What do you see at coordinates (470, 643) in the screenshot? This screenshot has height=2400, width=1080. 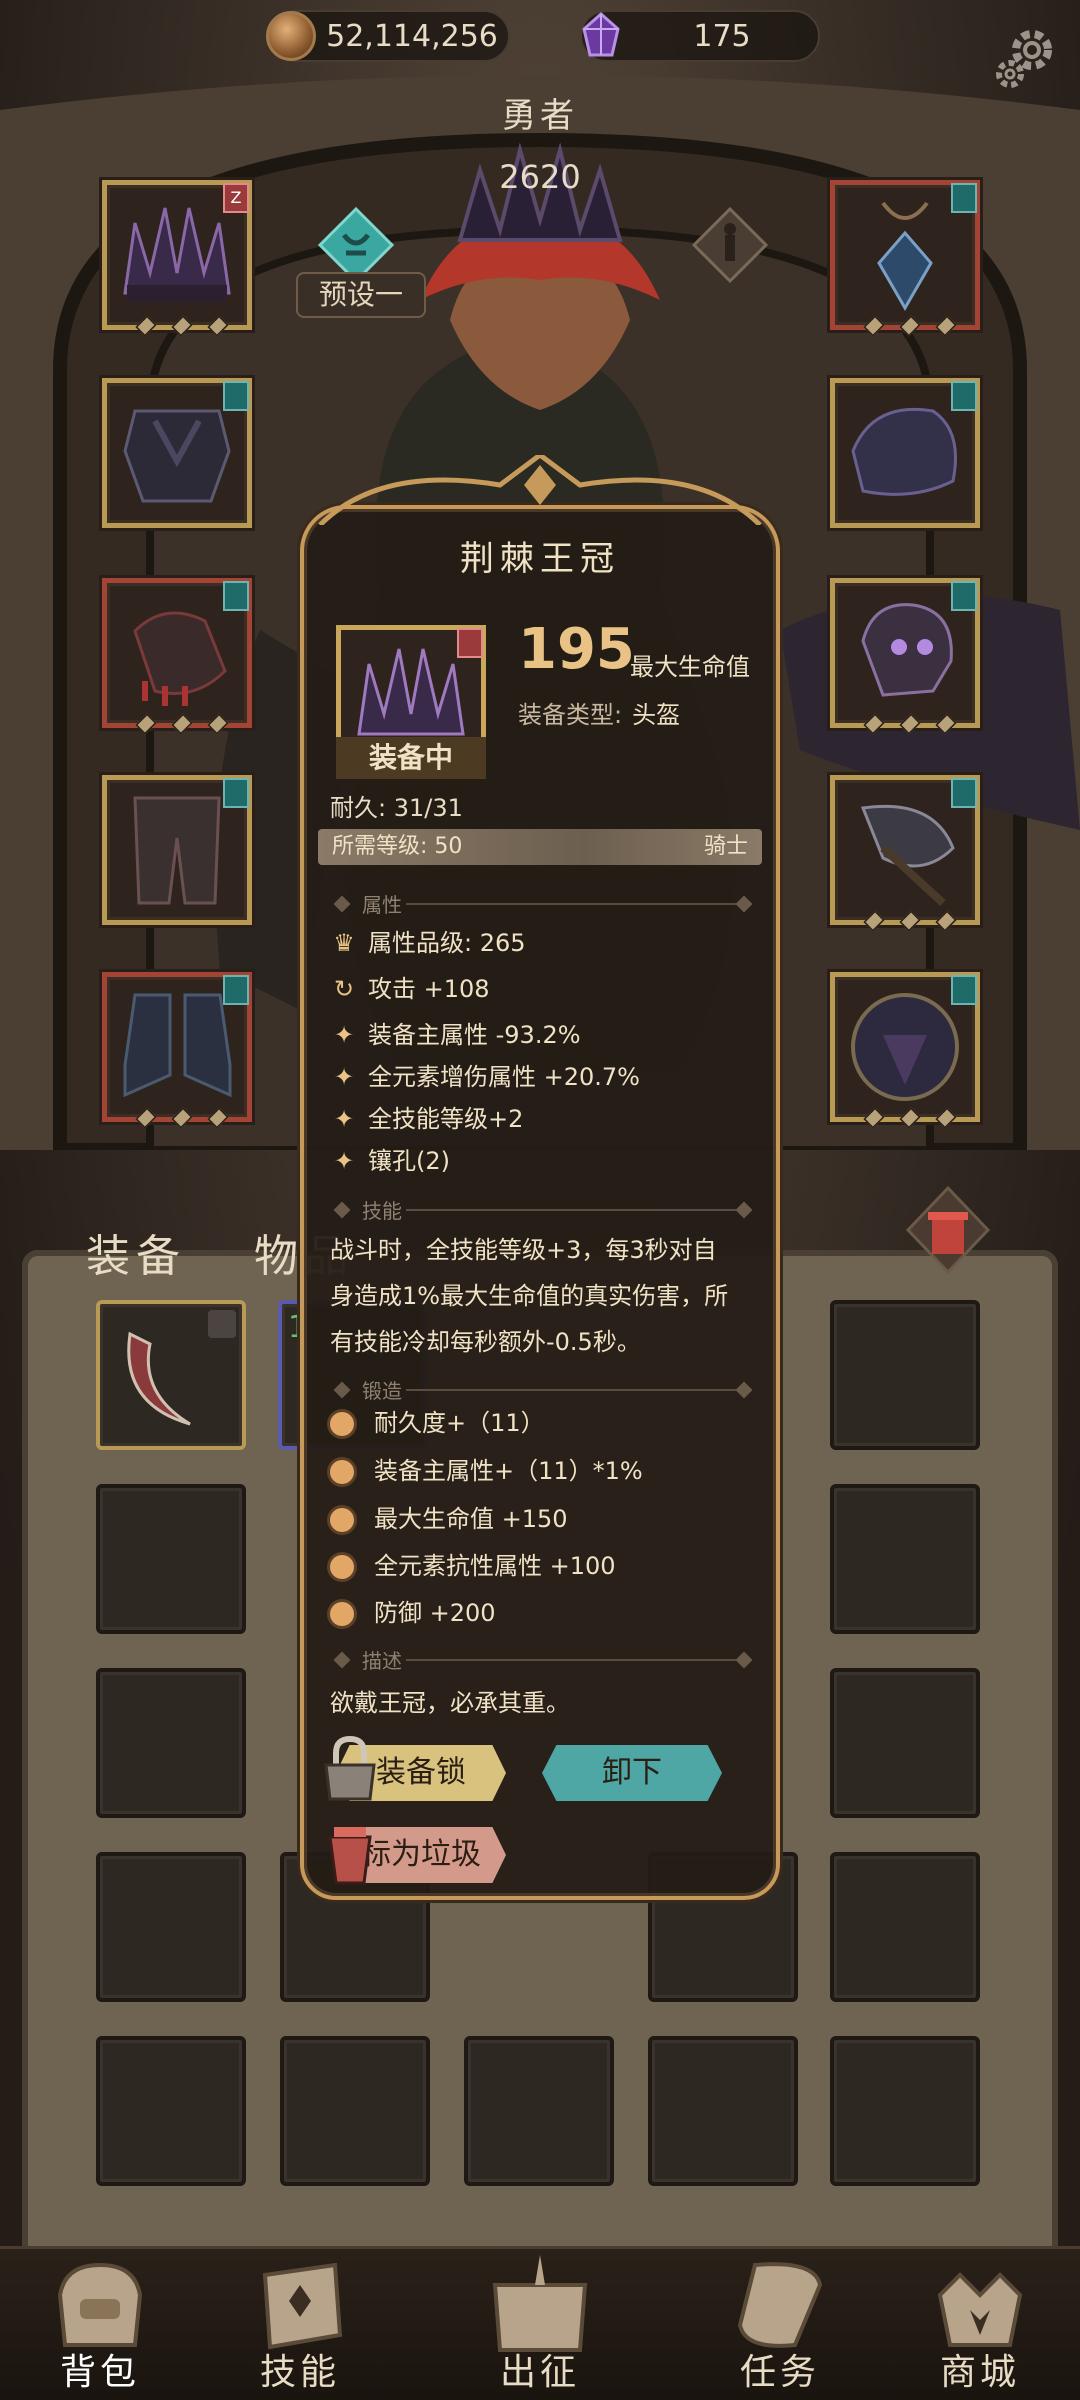 I see `item-tier-badge` at bounding box center [470, 643].